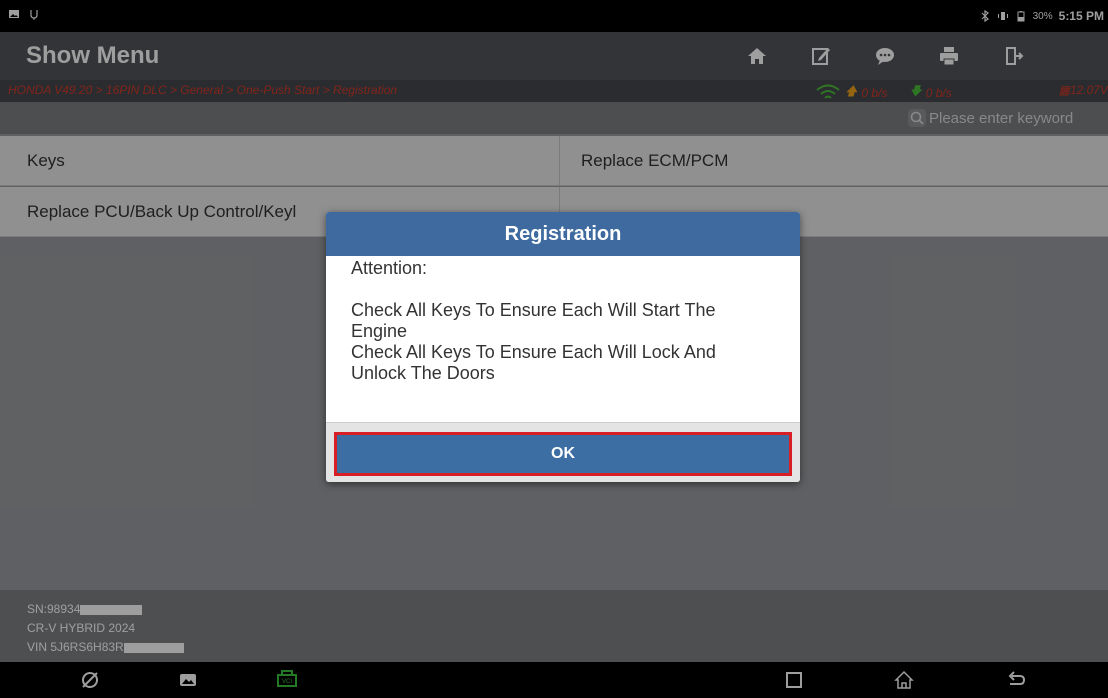 The height and width of the screenshot is (698, 1108). I want to click on dialog-footer: OK, so click(563, 452).